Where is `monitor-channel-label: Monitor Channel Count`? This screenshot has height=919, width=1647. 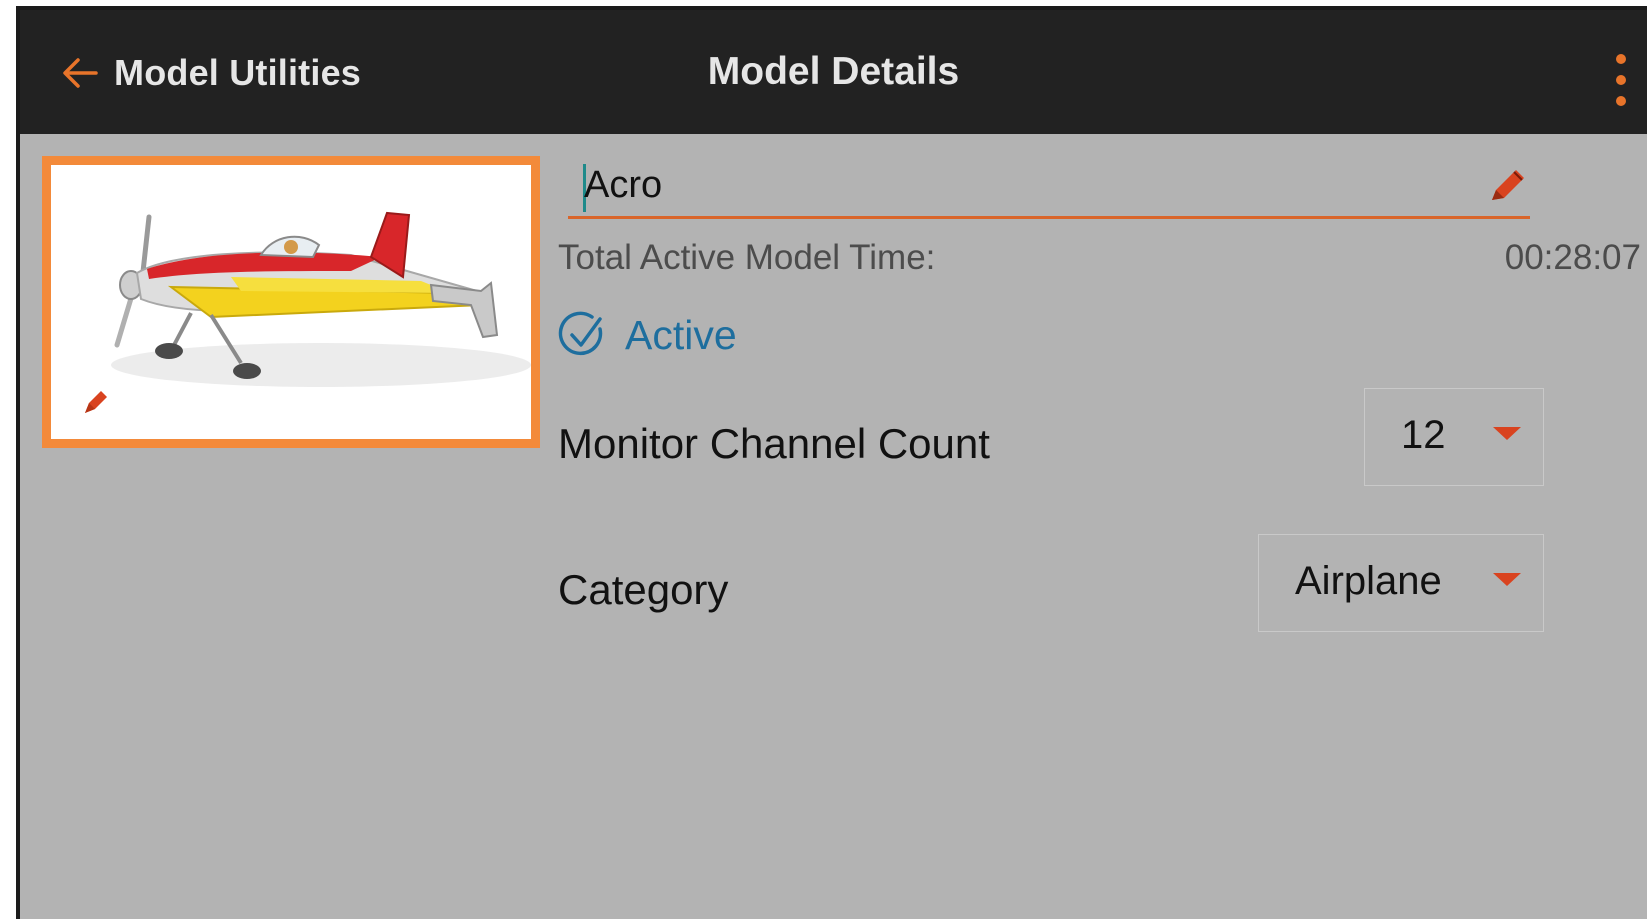 monitor-channel-label: Monitor Channel Count is located at coordinates (774, 443).